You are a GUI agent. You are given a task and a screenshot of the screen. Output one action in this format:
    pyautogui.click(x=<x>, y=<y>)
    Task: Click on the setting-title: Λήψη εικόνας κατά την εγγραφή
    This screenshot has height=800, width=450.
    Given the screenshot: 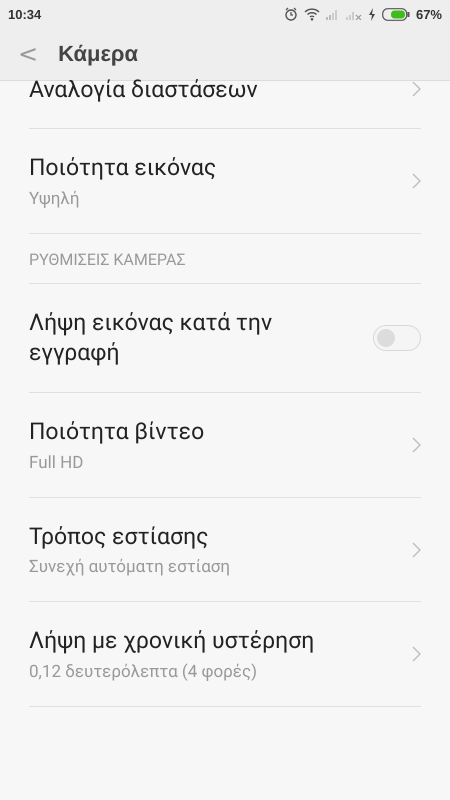 What is the action you would take?
    pyautogui.click(x=151, y=338)
    